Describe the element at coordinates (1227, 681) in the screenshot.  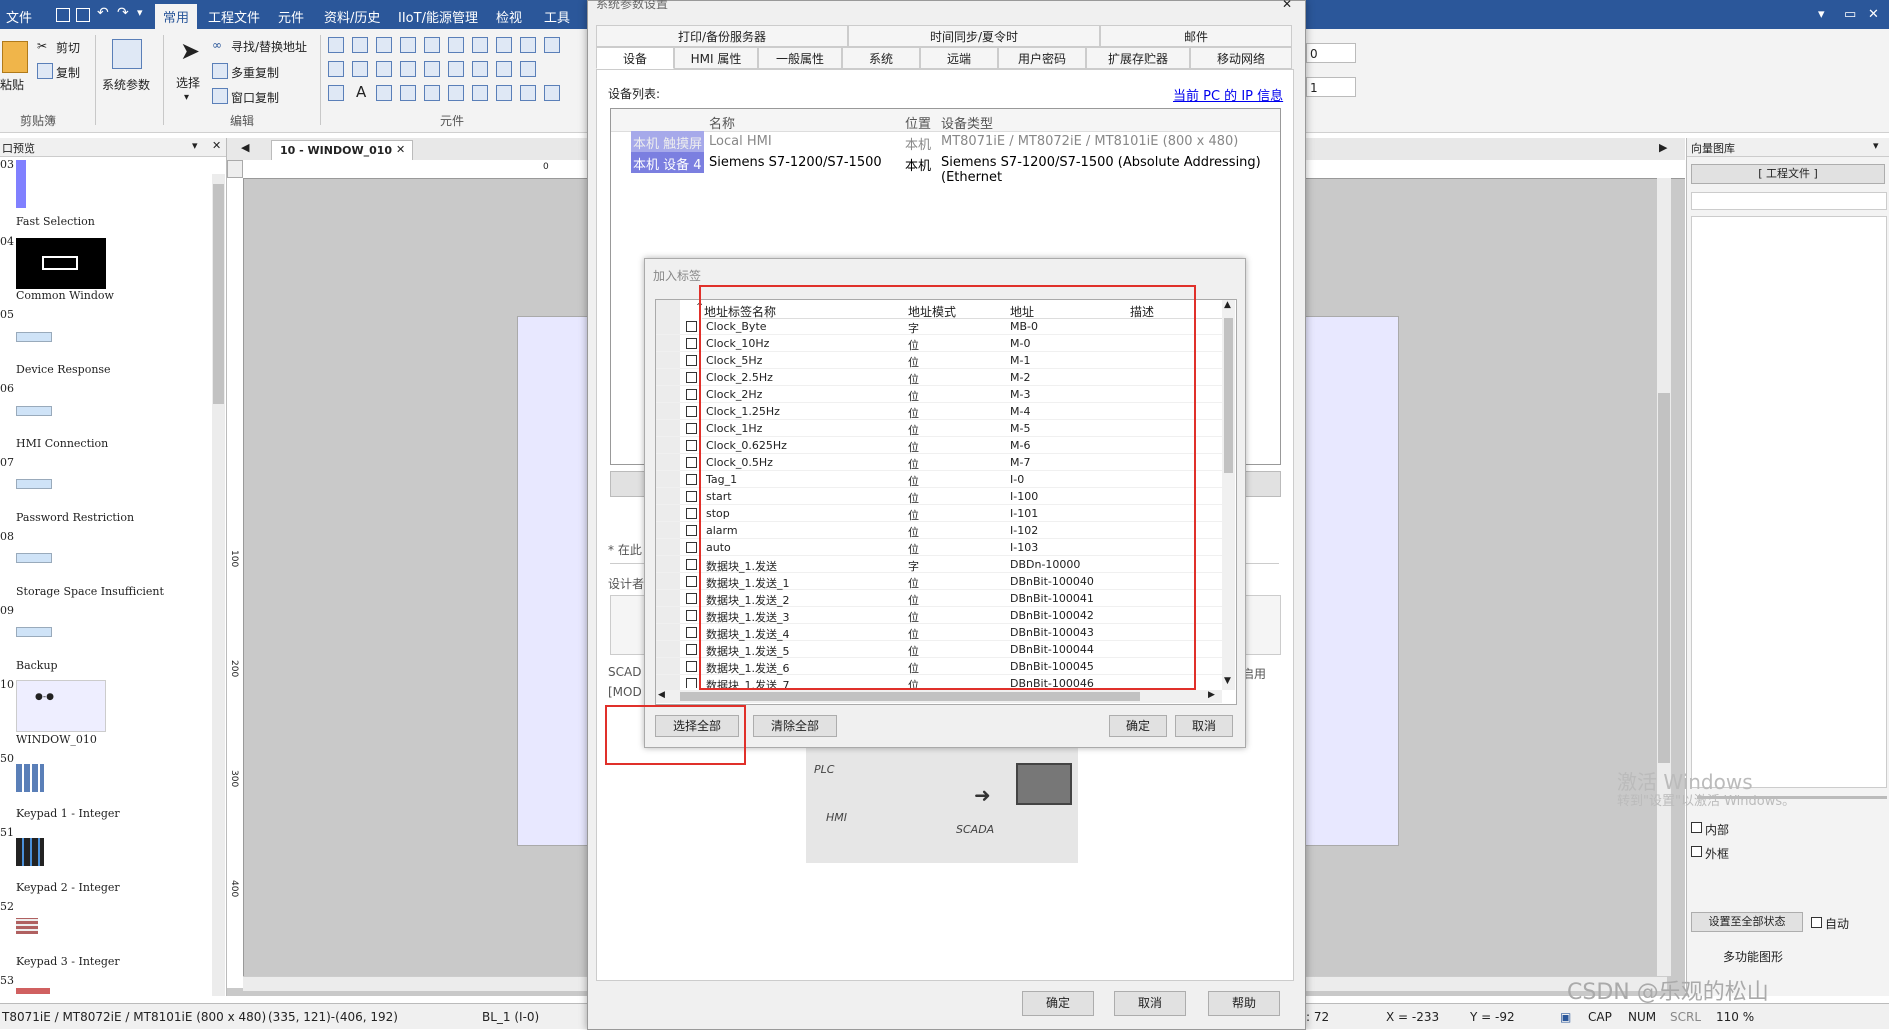
I see `scroll-down-icon: ▼` at that location.